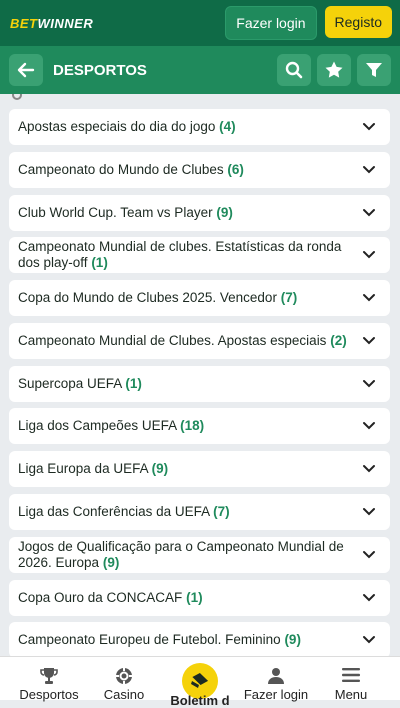 The height and width of the screenshot is (708, 400). Describe the element at coordinates (111, 425) in the screenshot. I see `item-label: Liga dos Campeões UEFA (18)` at that location.